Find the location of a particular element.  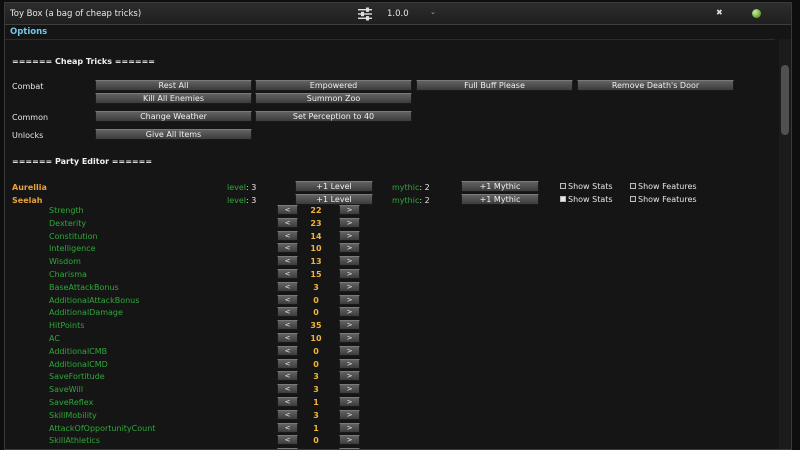

change-weather-button: Change Weather is located at coordinates (173, 116).